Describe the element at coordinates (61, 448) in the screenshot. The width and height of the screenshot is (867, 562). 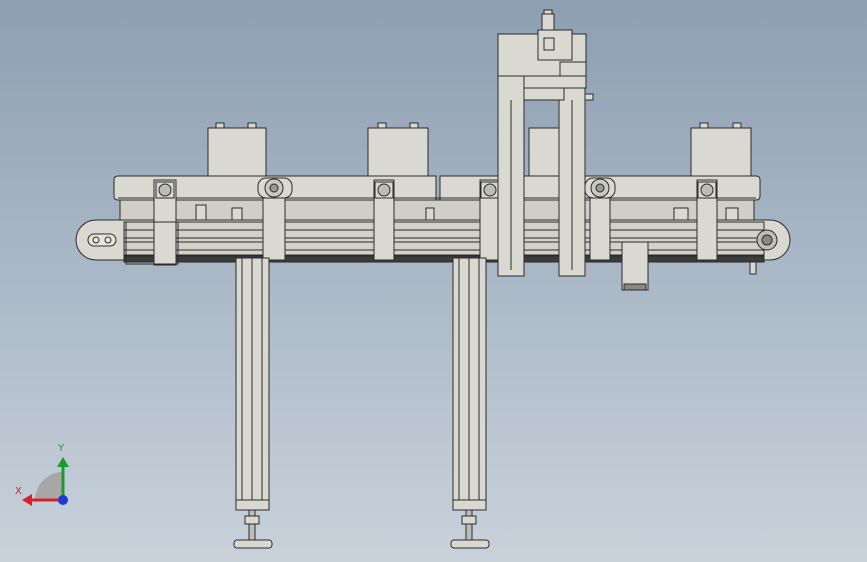
I see `triad-y-label: Y` at that location.